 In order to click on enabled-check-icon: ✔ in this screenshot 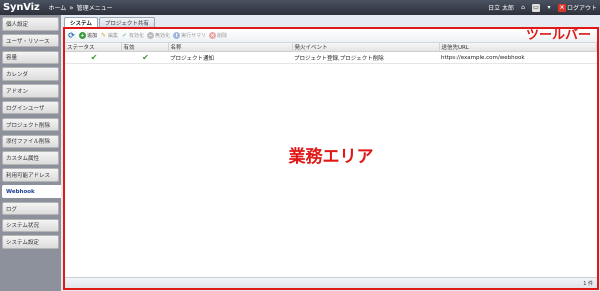, I will do `click(145, 57)`.